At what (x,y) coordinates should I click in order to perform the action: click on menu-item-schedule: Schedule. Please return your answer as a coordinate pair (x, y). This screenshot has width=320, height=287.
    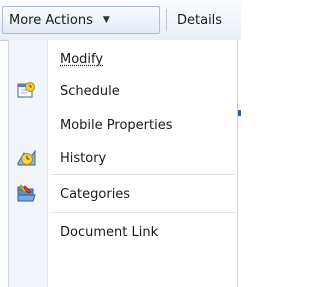
    Looking at the image, I should click on (123, 91).